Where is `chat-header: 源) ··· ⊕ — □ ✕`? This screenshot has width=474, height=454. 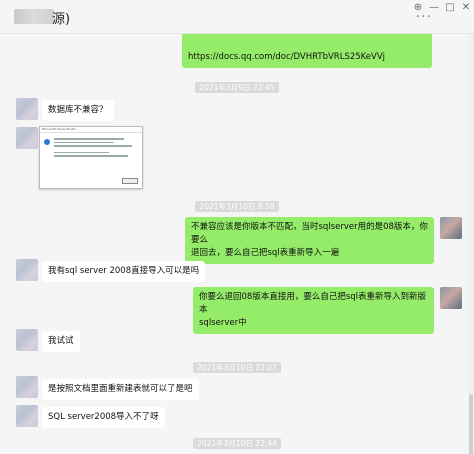 chat-header: 源) ··· ⊕ — □ ✕ is located at coordinates (237, 17).